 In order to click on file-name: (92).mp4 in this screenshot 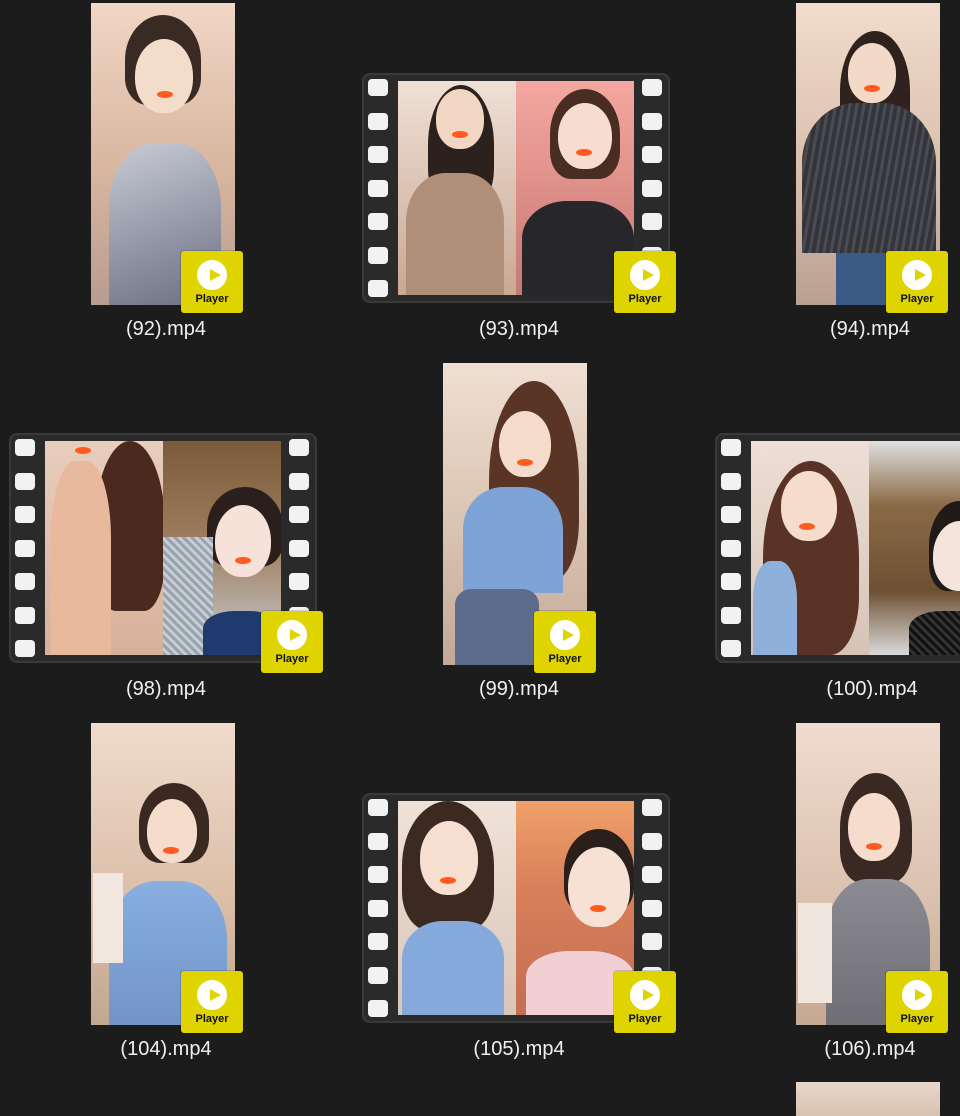, I will do `click(166, 329)`.